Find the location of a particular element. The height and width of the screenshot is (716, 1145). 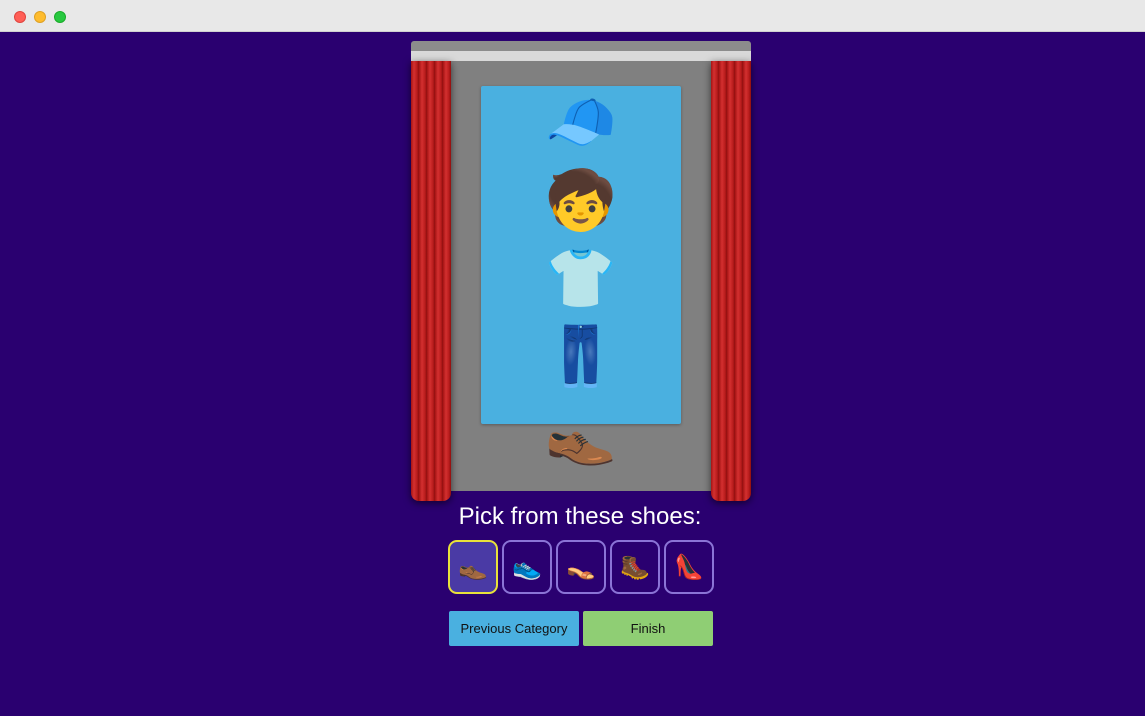

shoe-option-2: 👟 is located at coordinates (527, 567).